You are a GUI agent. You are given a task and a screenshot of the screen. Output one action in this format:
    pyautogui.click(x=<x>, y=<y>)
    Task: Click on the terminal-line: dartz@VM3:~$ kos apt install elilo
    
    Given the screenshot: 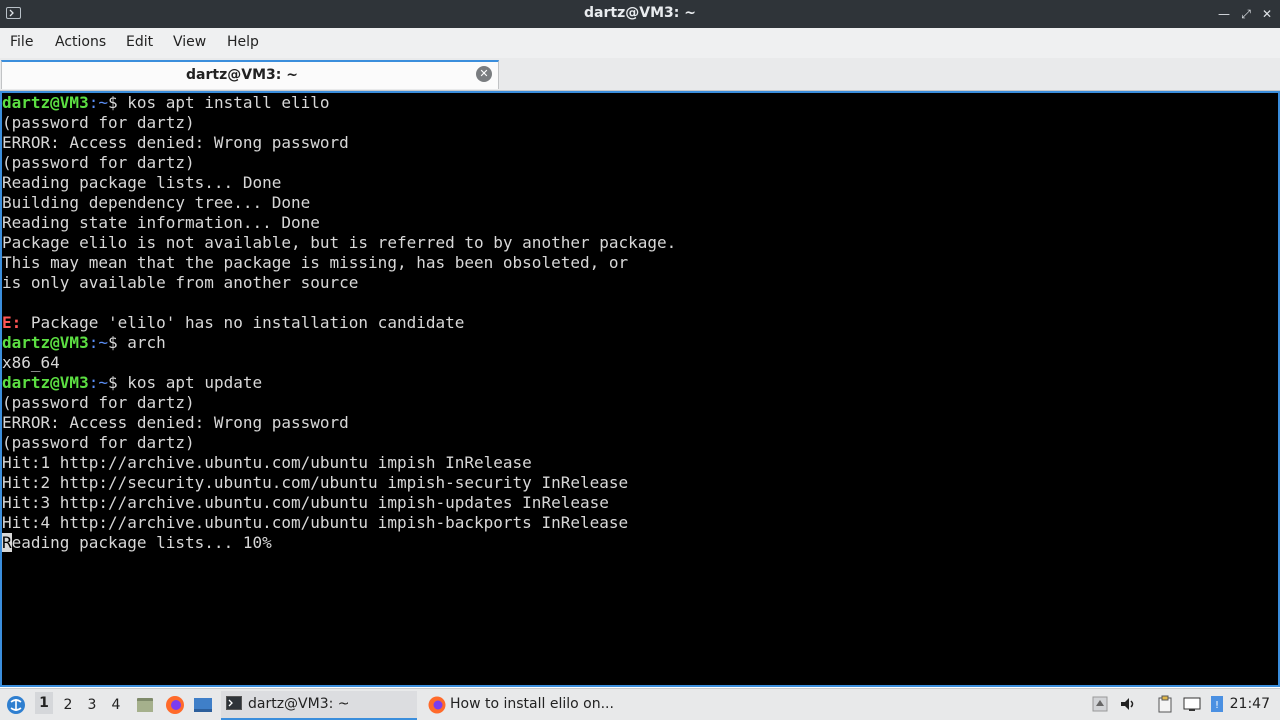 What is the action you would take?
    pyautogui.click(x=339, y=103)
    